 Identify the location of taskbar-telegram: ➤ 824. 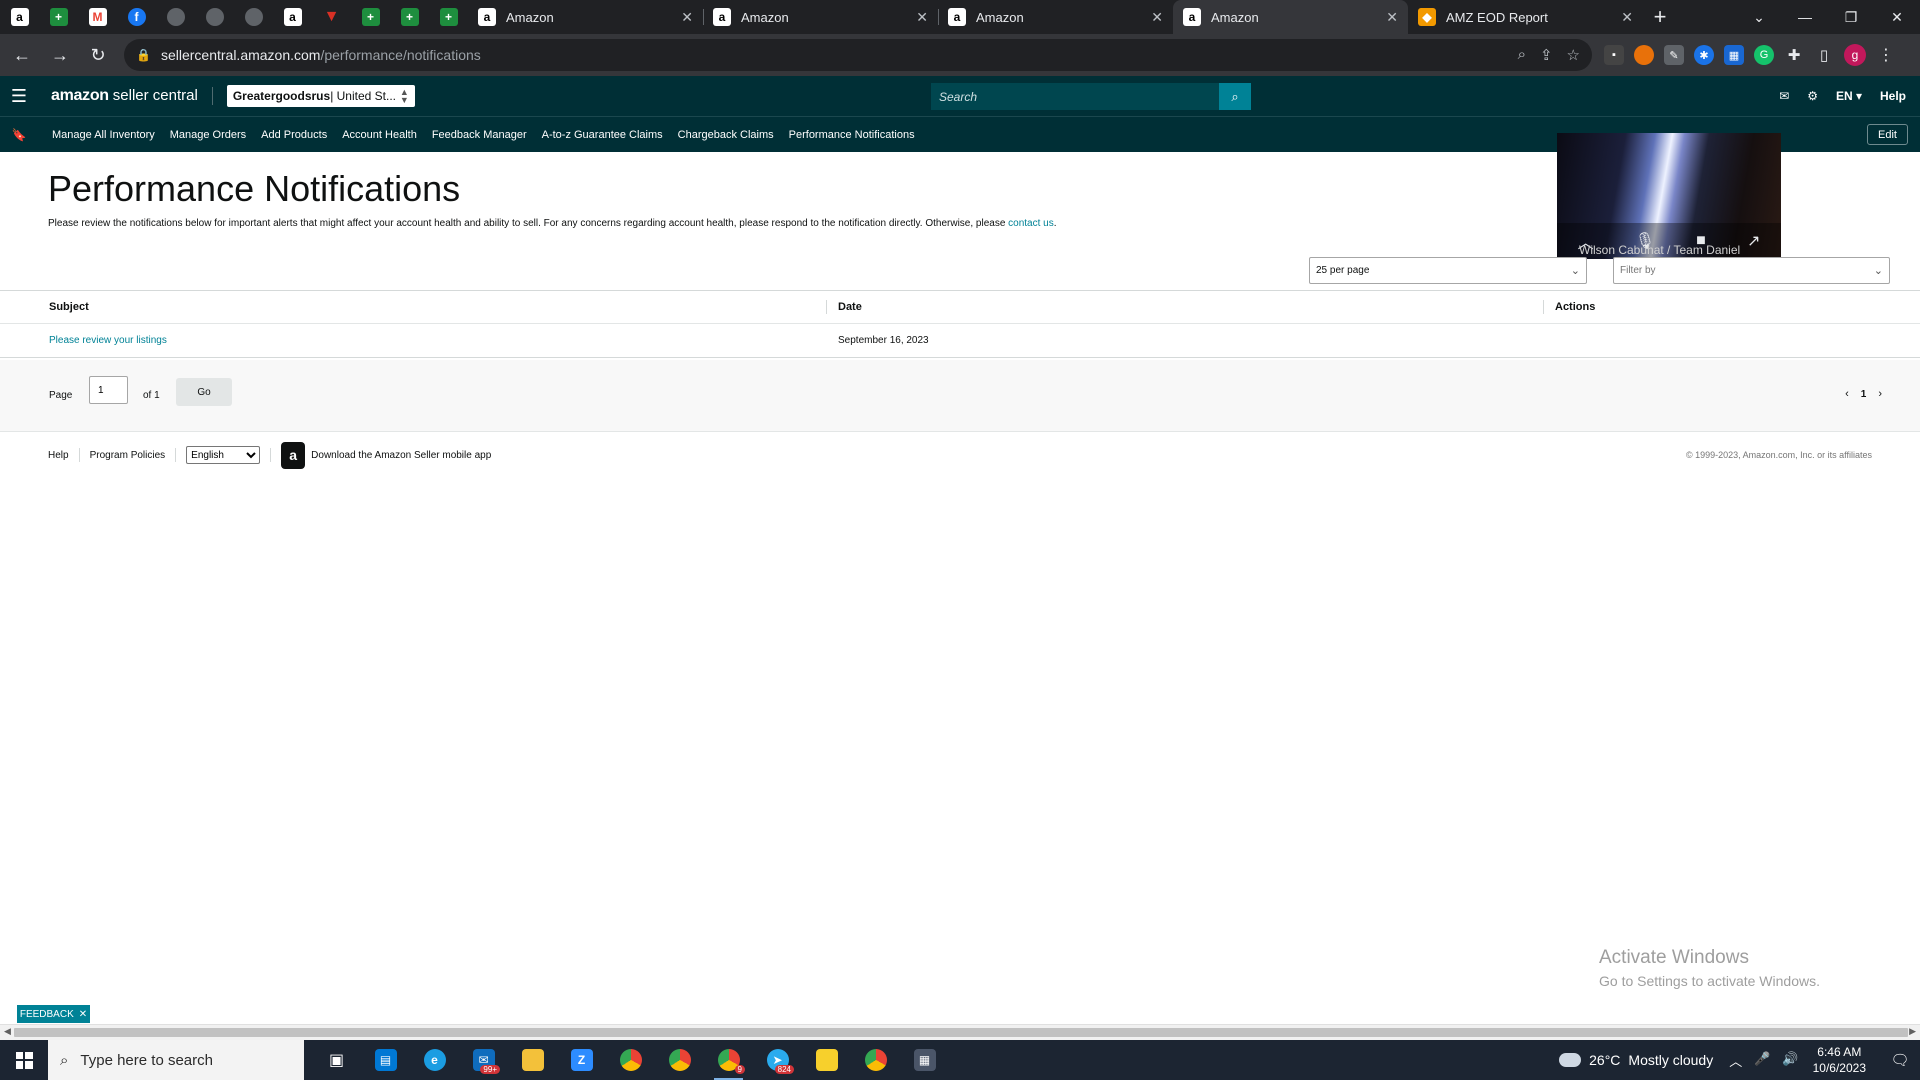
(777, 1060).